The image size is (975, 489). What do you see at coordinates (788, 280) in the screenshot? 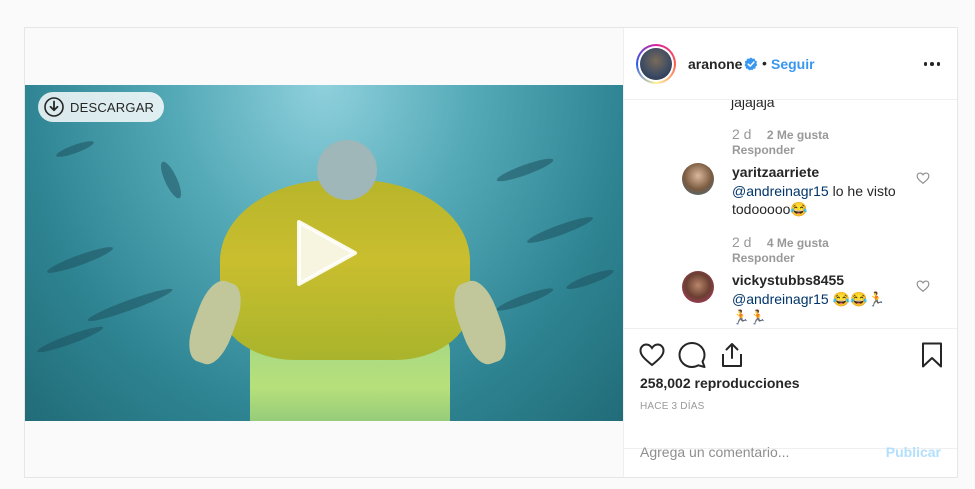
I see `comment-username: vickystubbs8455` at bounding box center [788, 280].